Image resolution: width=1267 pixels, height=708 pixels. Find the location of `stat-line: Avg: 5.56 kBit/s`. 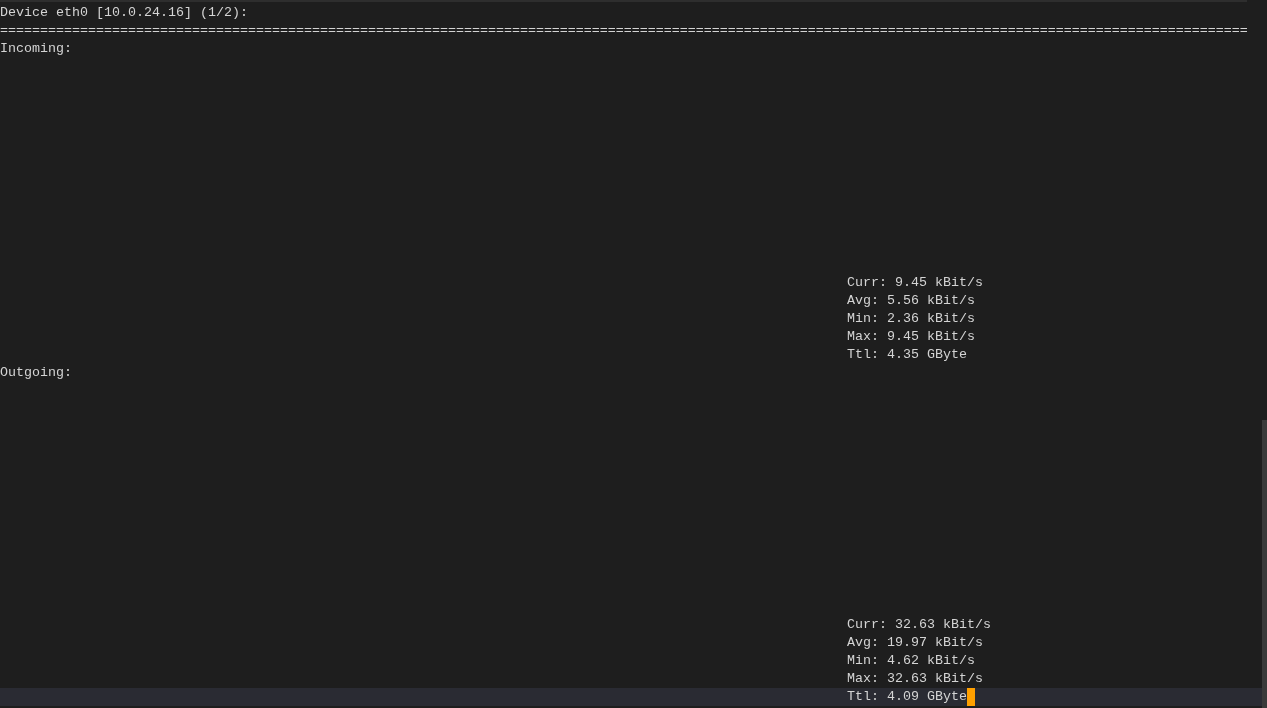

stat-line: Avg: 5.56 kBit/s is located at coordinates (911, 301).